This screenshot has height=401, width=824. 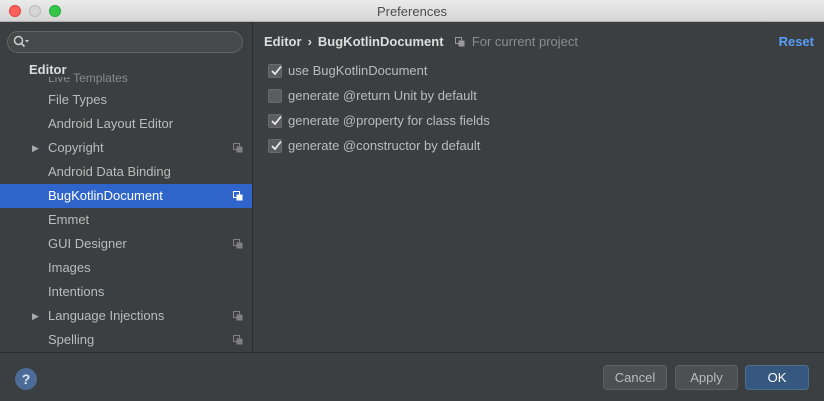 What do you see at coordinates (126, 148) in the screenshot?
I see `sidebar-item-copyright: ▶ Copyright` at bounding box center [126, 148].